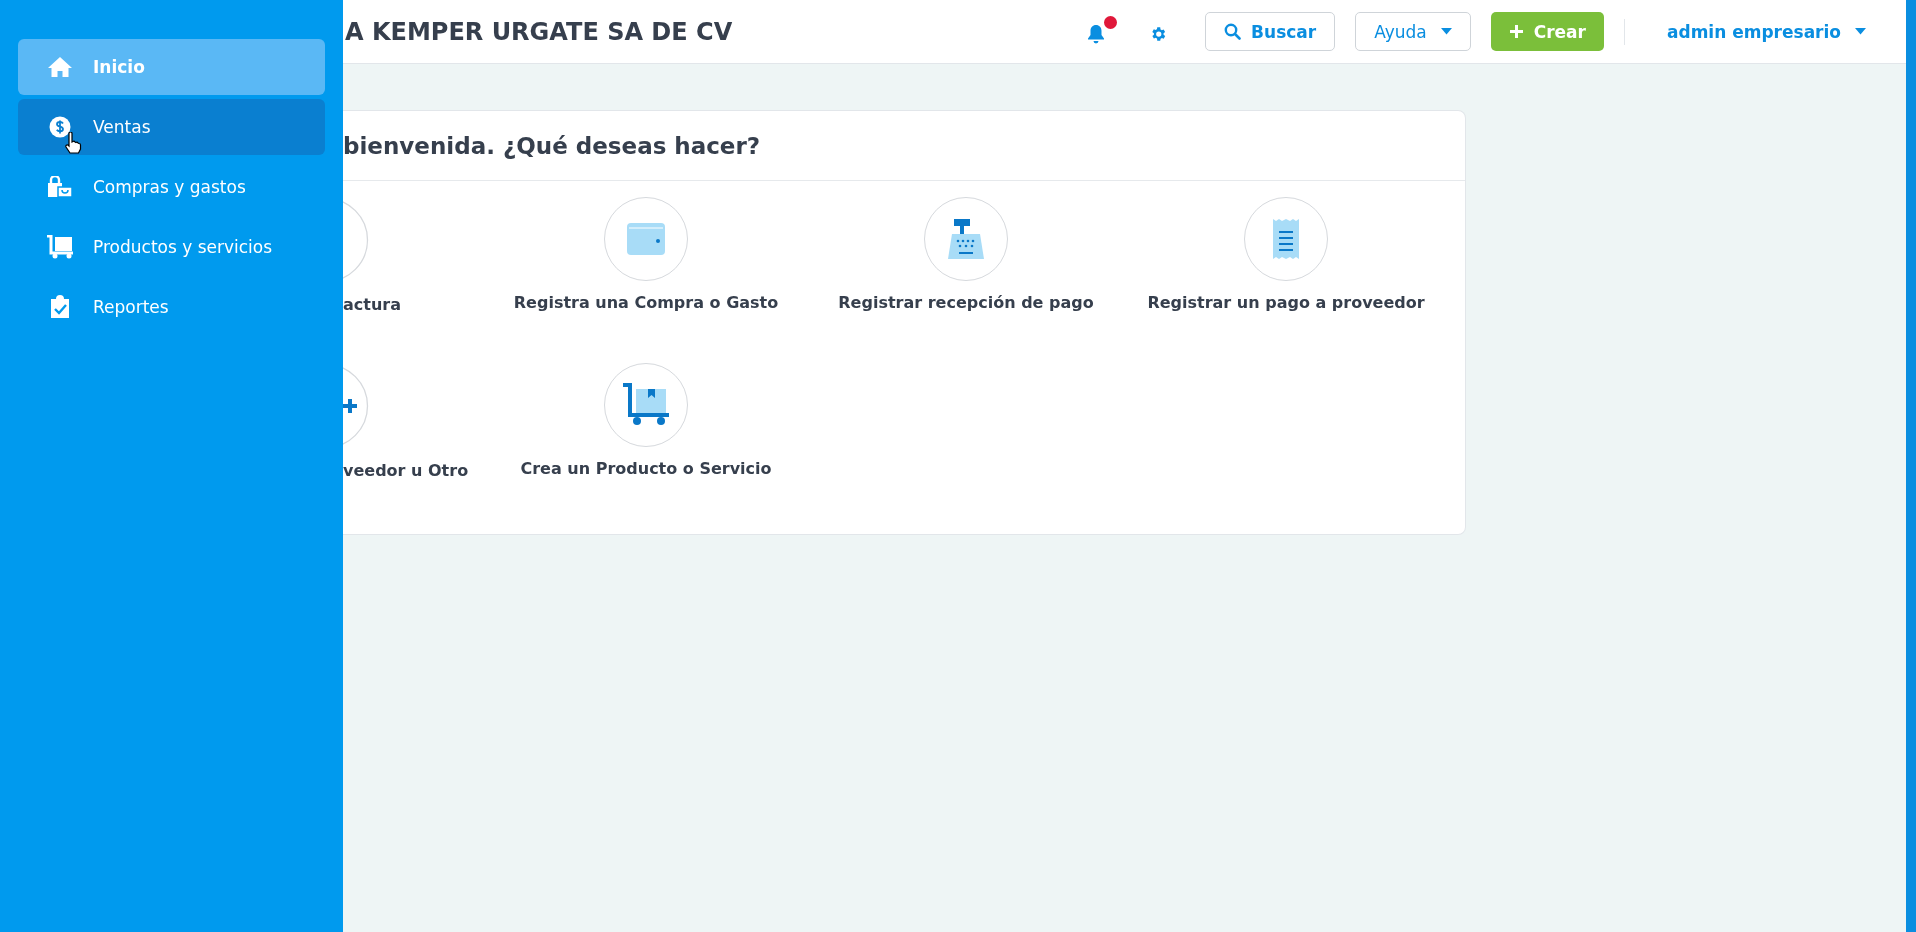  I want to click on search-icon, so click(1233, 31).